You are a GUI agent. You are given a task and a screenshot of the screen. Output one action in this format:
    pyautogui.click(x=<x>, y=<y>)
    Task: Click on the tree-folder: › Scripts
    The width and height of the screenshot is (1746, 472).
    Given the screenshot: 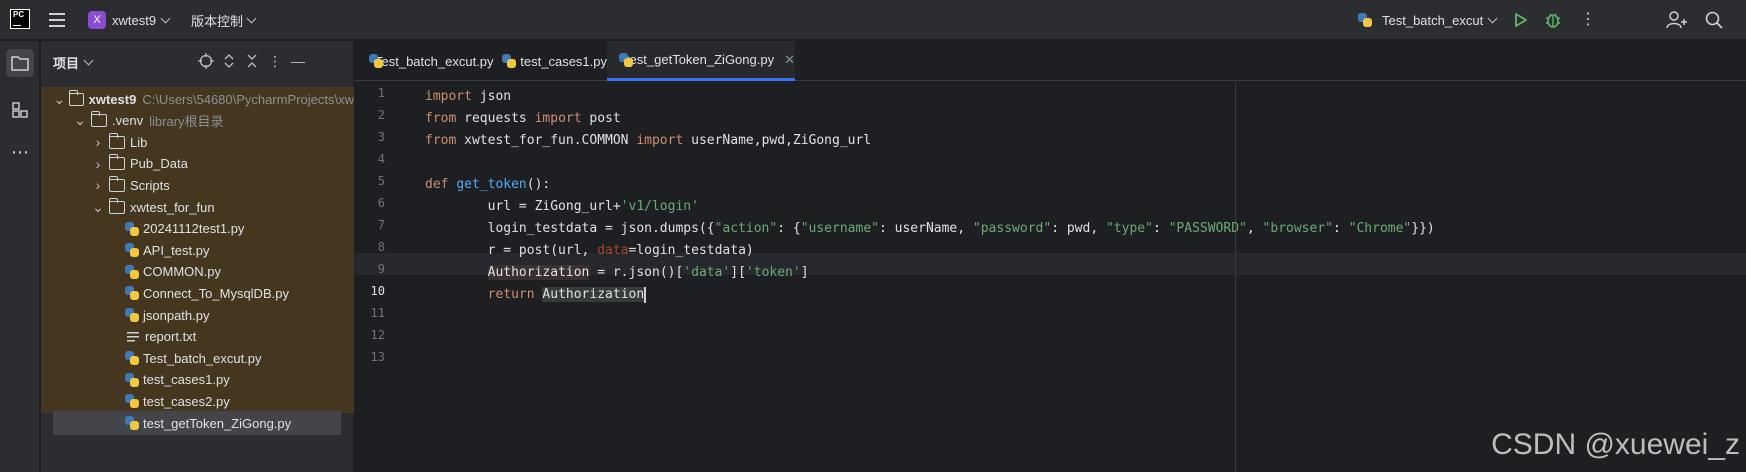 What is the action you would take?
    pyautogui.click(x=197, y=185)
    